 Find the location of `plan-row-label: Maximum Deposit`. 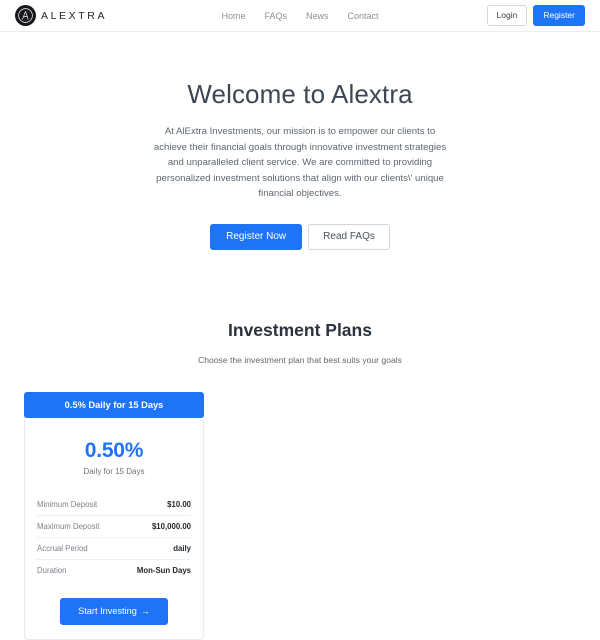

plan-row-label: Maximum Deposit is located at coordinates (68, 526).